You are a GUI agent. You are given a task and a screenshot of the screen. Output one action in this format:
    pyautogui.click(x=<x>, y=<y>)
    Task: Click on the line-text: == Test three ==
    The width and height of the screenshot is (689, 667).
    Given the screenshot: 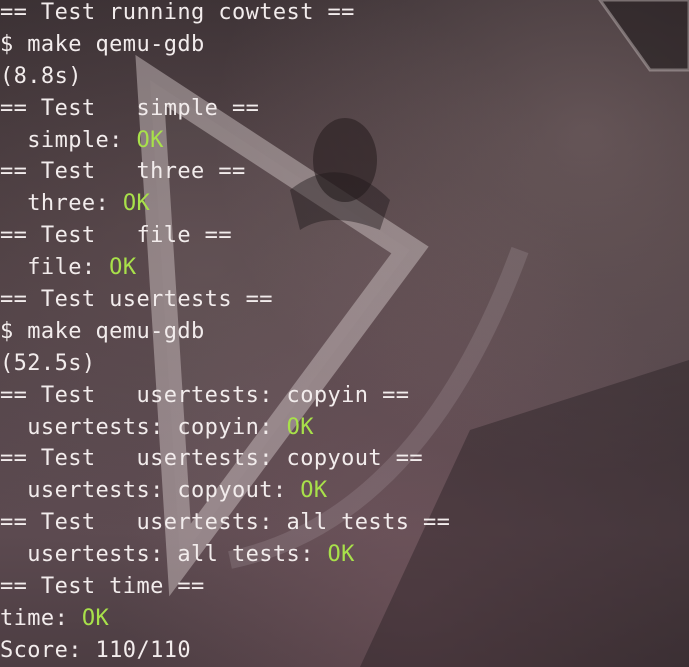 What is the action you would take?
    pyautogui.click(x=123, y=172)
    